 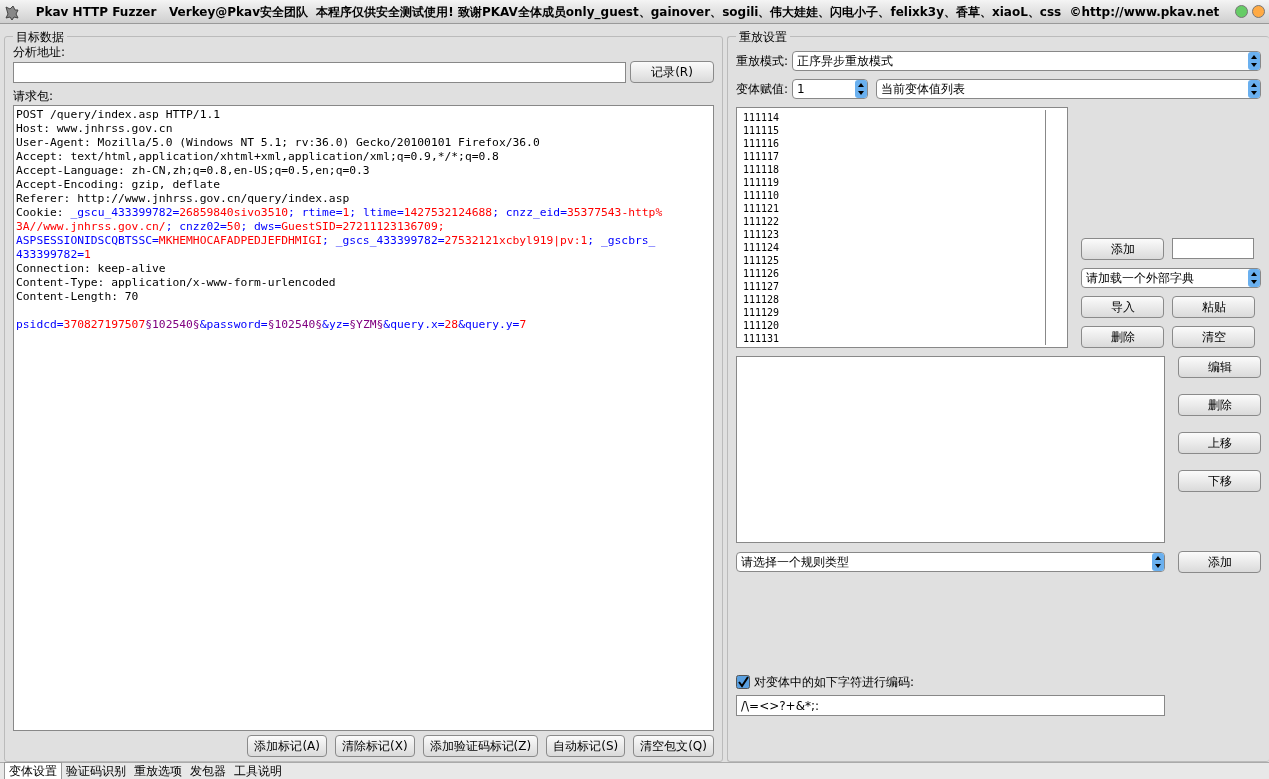 What do you see at coordinates (1026, 61) in the screenshot?
I see `mode-select: 正序异步重放模式` at bounding box center [1026, 61].